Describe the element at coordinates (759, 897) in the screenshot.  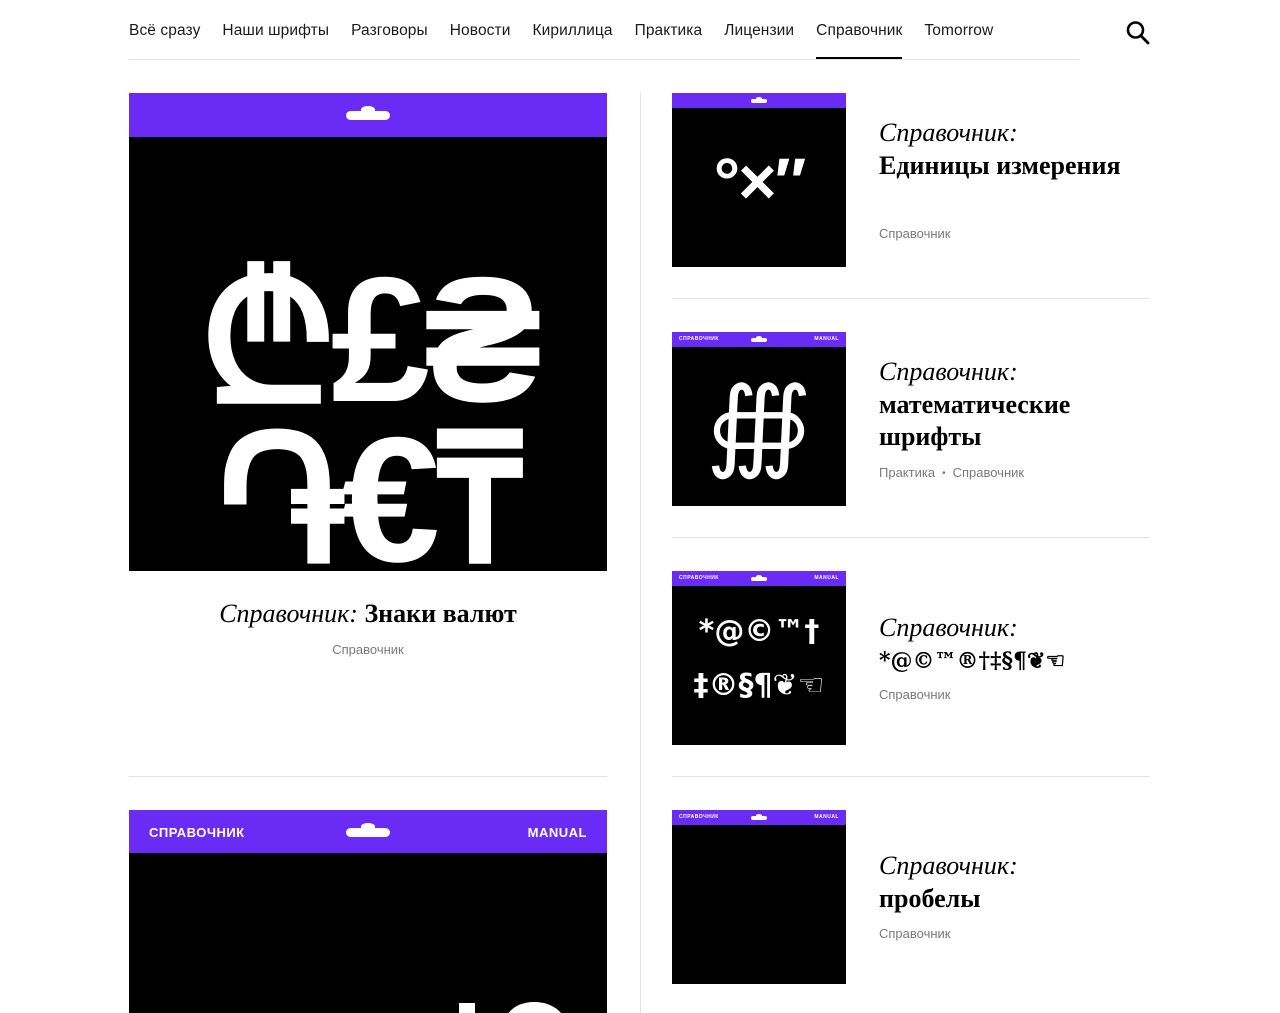
I see `article-cover-spaces: СПРАВОЧНИК MANUAL` at that location.